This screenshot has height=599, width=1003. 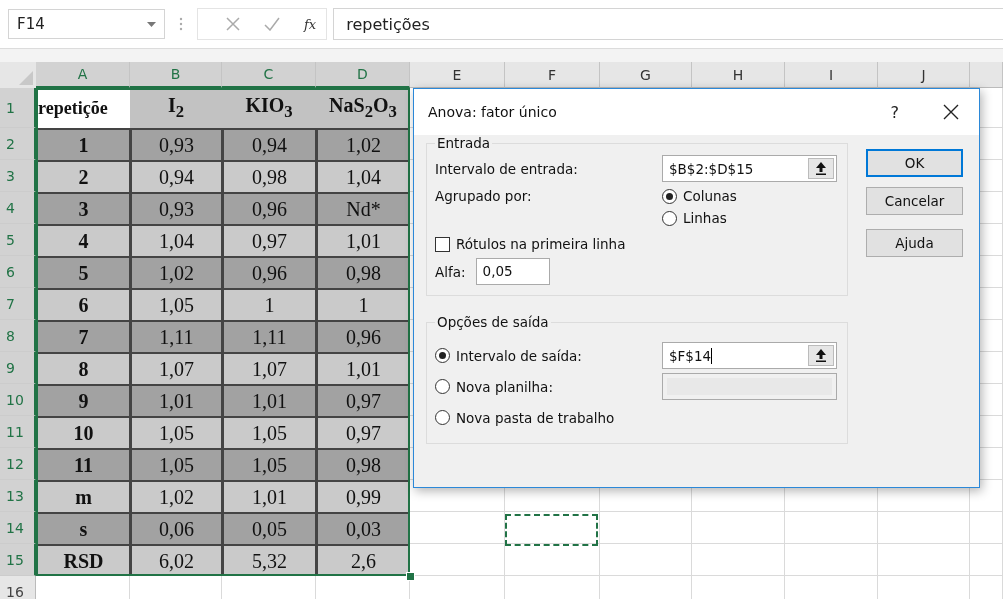 What do you see at coordinates (363, 497) in the screenshot?
I see `table-cell: 0,99` at bounding box center [363, 497].